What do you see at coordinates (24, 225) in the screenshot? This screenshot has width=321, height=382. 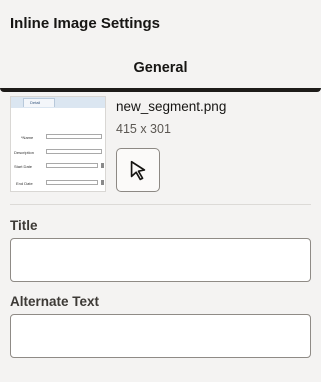 I see `title-label: Title` at bounding box center [24, 225].